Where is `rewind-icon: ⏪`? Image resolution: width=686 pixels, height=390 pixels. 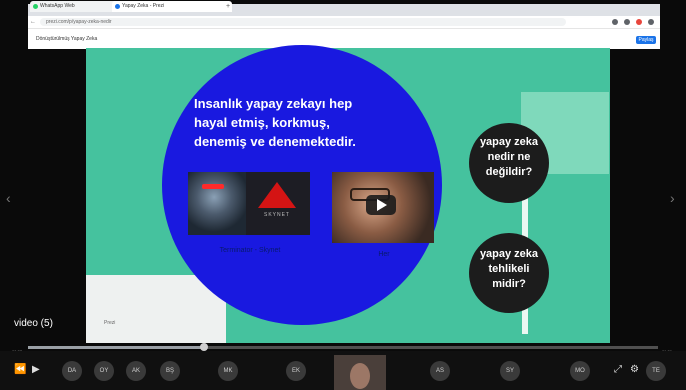
rewind-icon: ⏪ is located at coordinates (20, 369).